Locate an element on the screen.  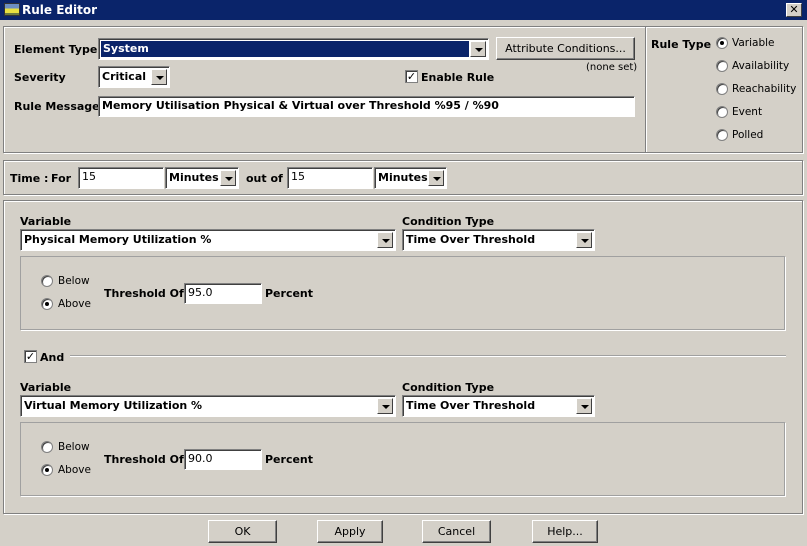
out-of-input: 15 is located at coordinates (330, 178).